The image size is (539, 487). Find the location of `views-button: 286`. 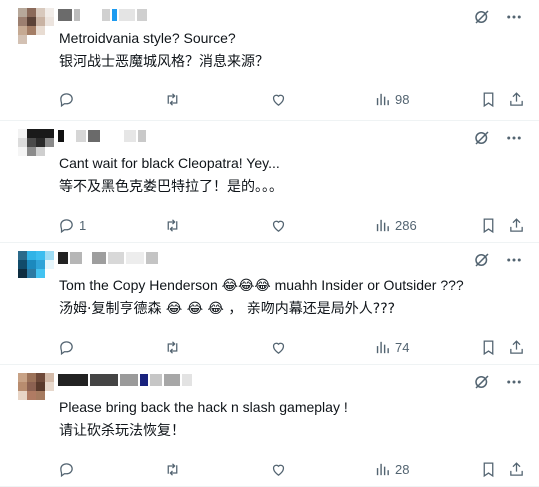

views-button: 286 is located at coordinates (395, 225).